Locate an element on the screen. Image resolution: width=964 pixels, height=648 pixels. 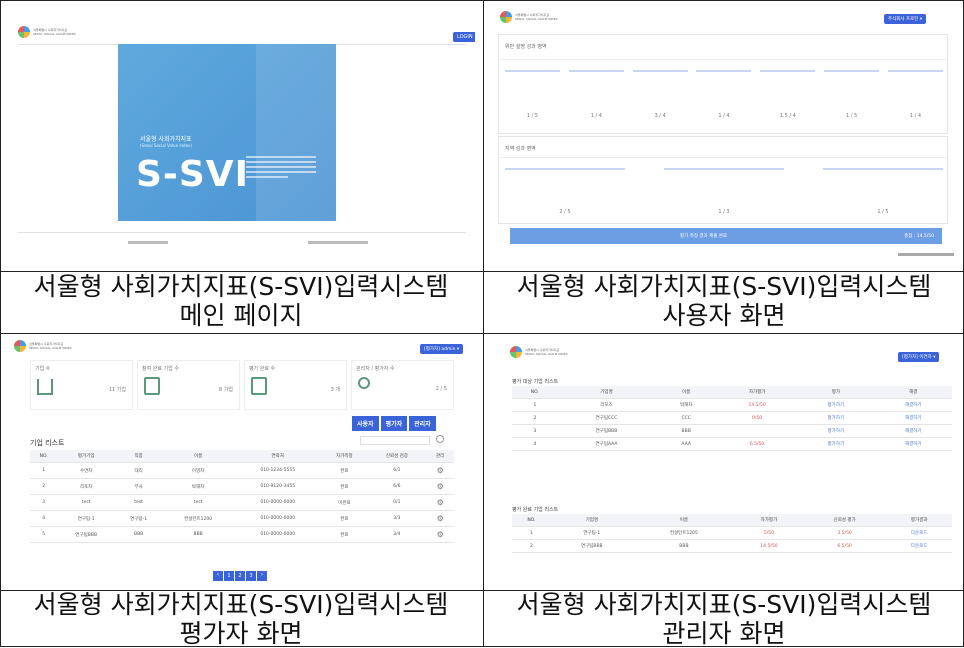
table-cell: 연구팀CCC is located at coordinates (606, 418).